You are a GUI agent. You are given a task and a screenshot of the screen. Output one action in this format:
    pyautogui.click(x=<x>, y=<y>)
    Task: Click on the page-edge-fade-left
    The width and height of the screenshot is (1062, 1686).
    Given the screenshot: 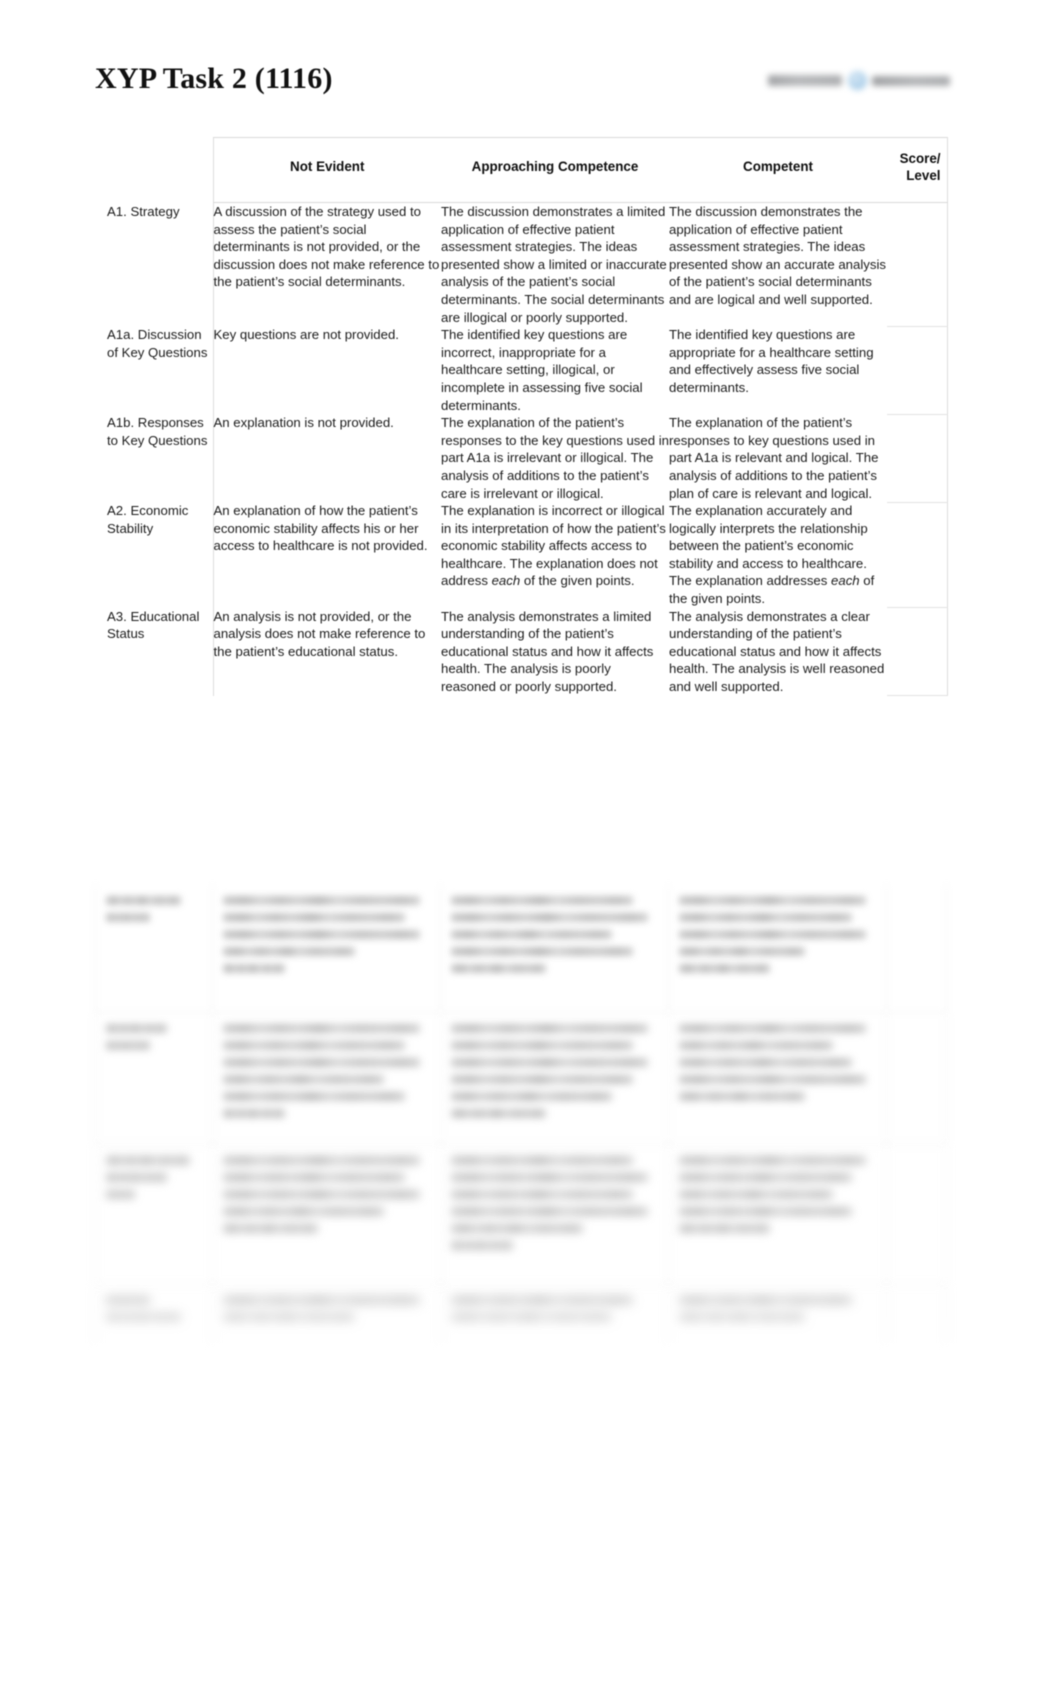 What is the action you would take?
    pyautogui.click(x=48, y=750)
    